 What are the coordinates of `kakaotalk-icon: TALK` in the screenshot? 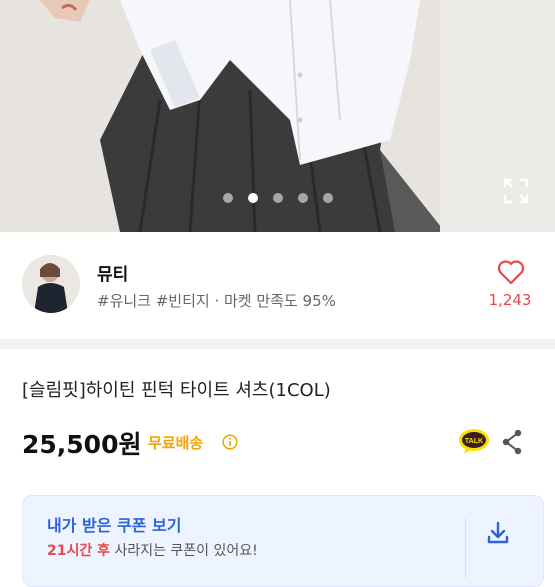 It's located at (474, 442).